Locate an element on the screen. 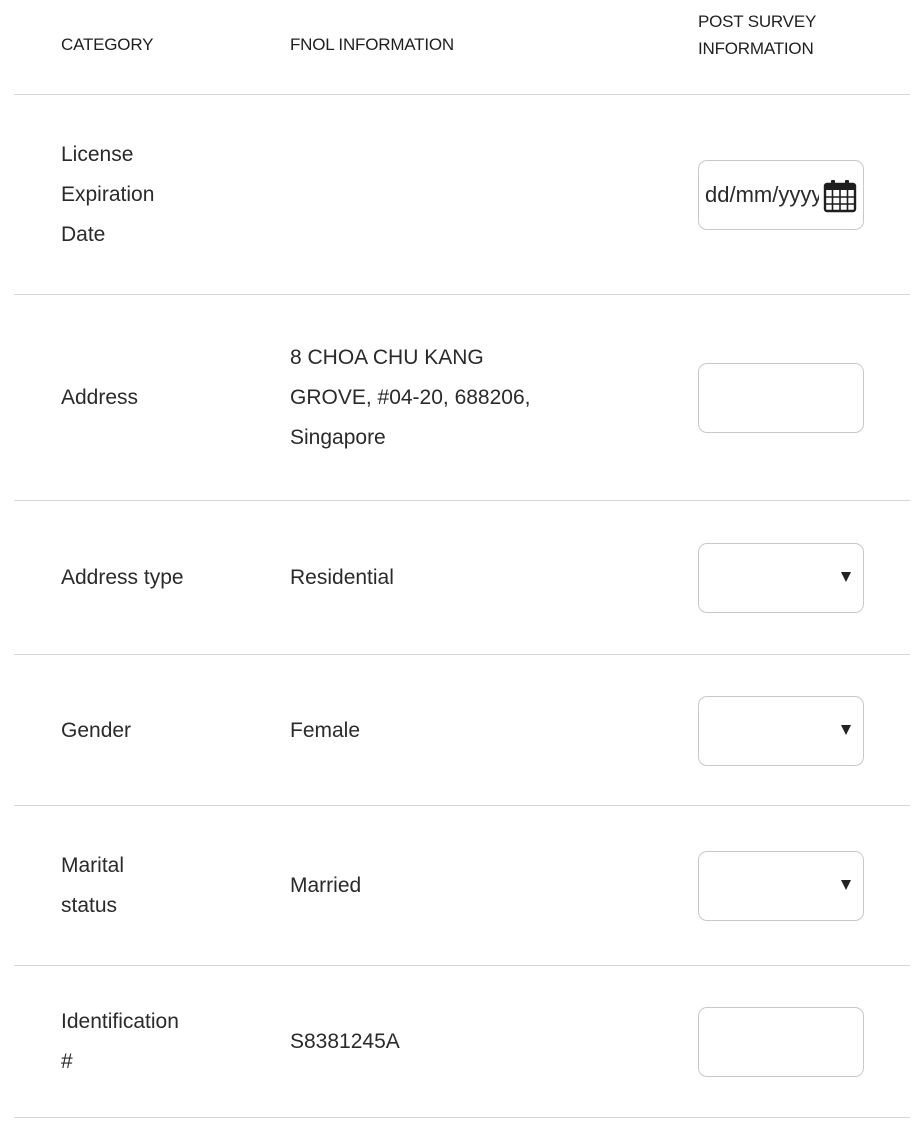 The height and width of the screenshot is (1128, 916). calendar-icon is located at coordinates (840, 196).